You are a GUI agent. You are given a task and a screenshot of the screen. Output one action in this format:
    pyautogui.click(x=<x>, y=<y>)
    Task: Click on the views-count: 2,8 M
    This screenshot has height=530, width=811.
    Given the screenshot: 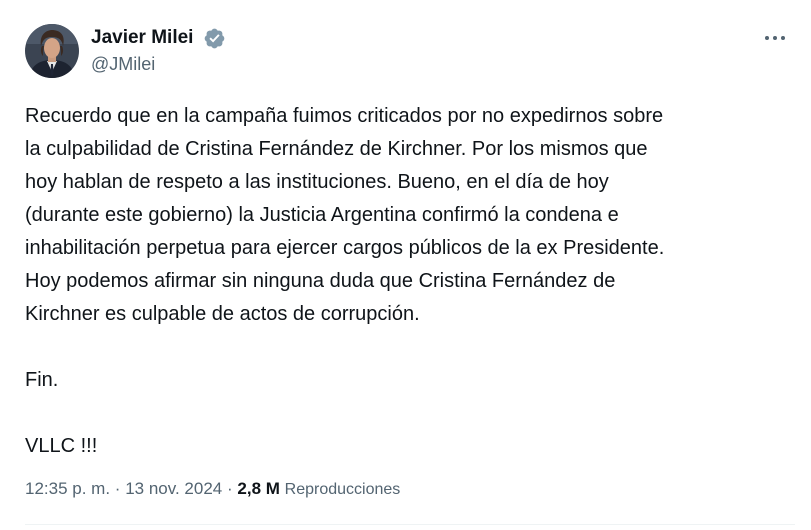 What is the action you would take?
    pyautogui.click(x=258, y=488)
    